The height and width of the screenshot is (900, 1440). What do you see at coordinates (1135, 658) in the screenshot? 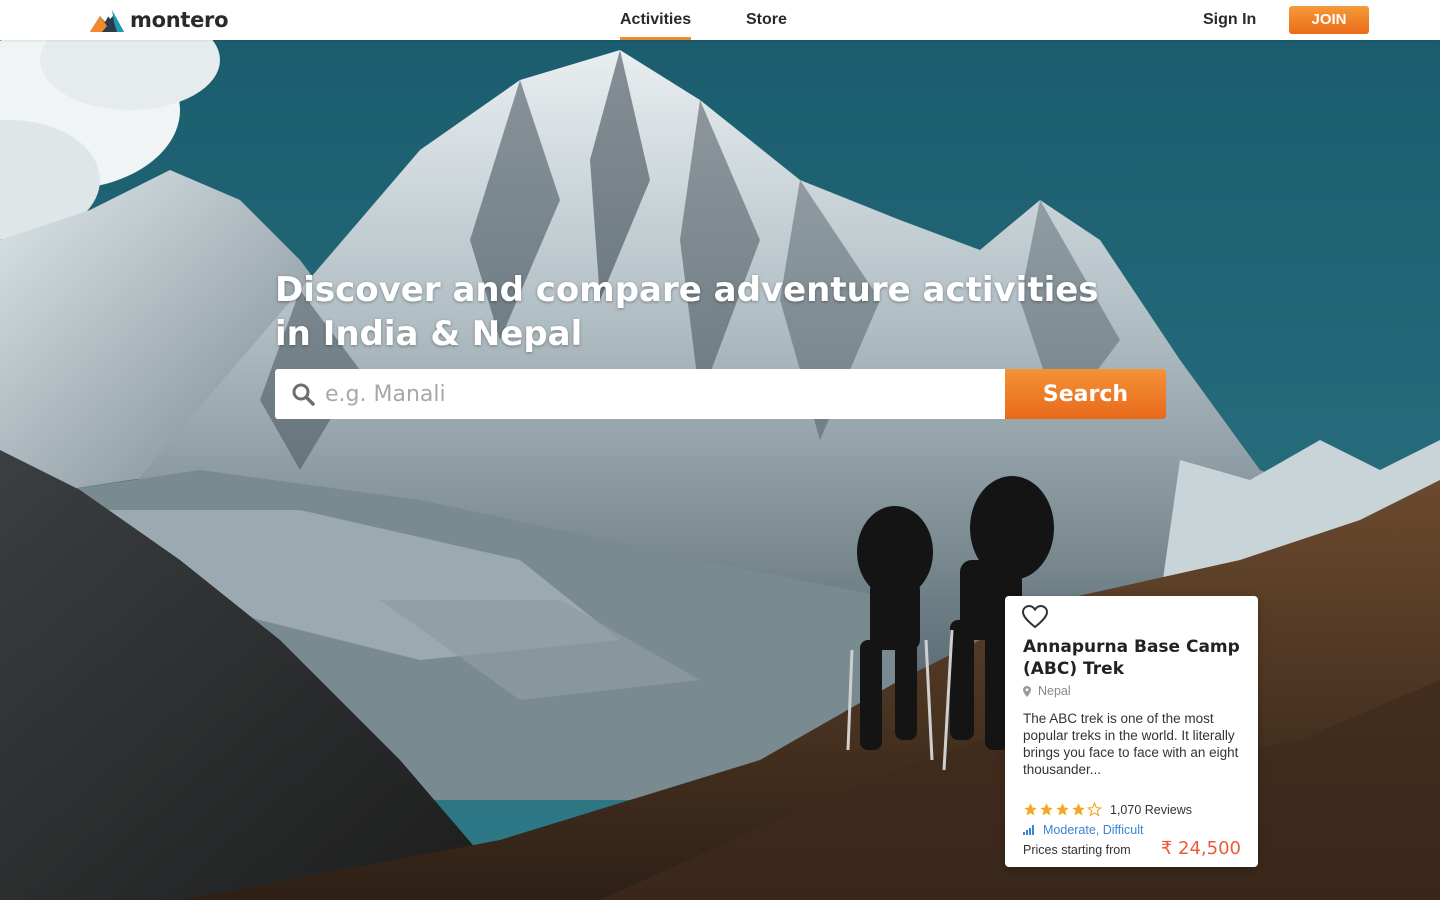
I see `card-title: Annapurna Base Camp (ABC) Trek` at bounding box center [1135, 658].